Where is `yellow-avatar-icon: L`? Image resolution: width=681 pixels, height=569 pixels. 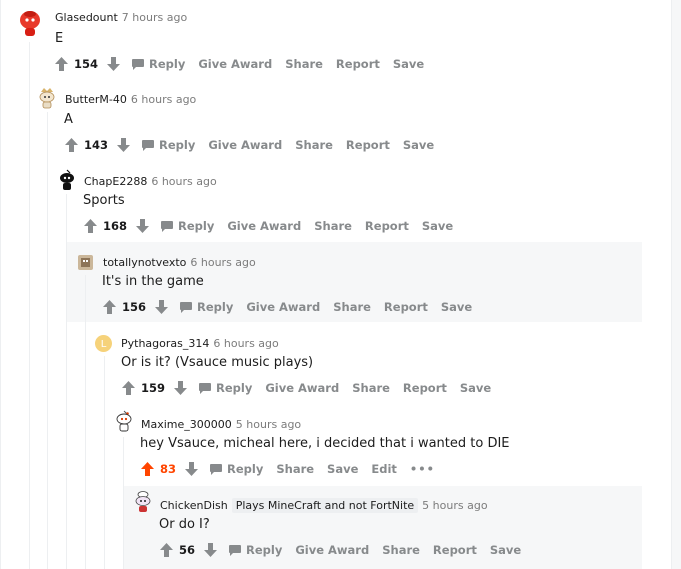
yellow-avatar-icon: L is located at coordinates (103, 343).